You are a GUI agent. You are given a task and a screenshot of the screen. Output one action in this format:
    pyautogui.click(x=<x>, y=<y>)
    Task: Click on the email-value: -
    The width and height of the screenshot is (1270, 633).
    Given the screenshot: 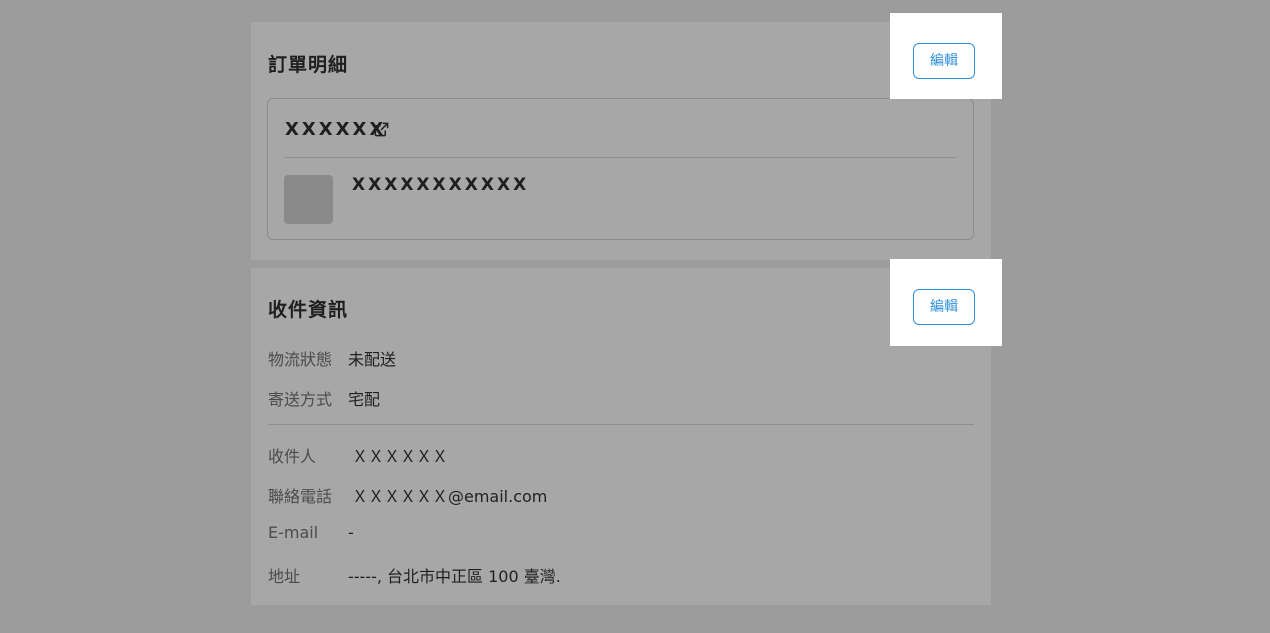 What is the action you would take?
    pyautogui.click(x=351, y=532)
    